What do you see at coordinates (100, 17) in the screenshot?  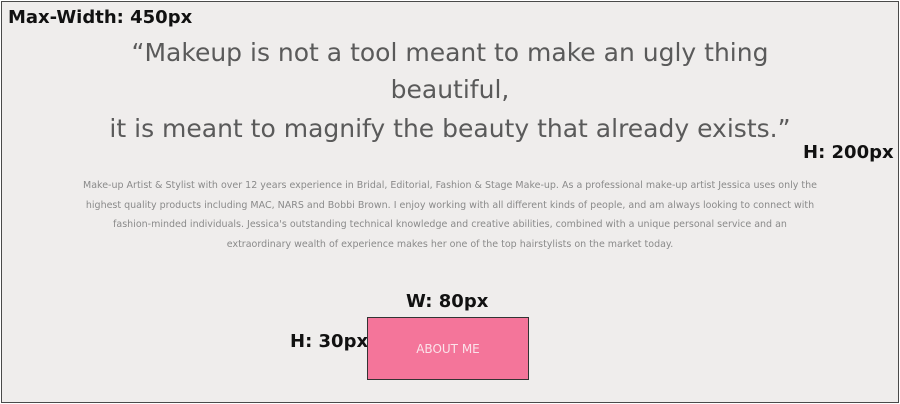 I see `max-width-annotation: Max-Width: 450px` at bounding box center [100, 17].